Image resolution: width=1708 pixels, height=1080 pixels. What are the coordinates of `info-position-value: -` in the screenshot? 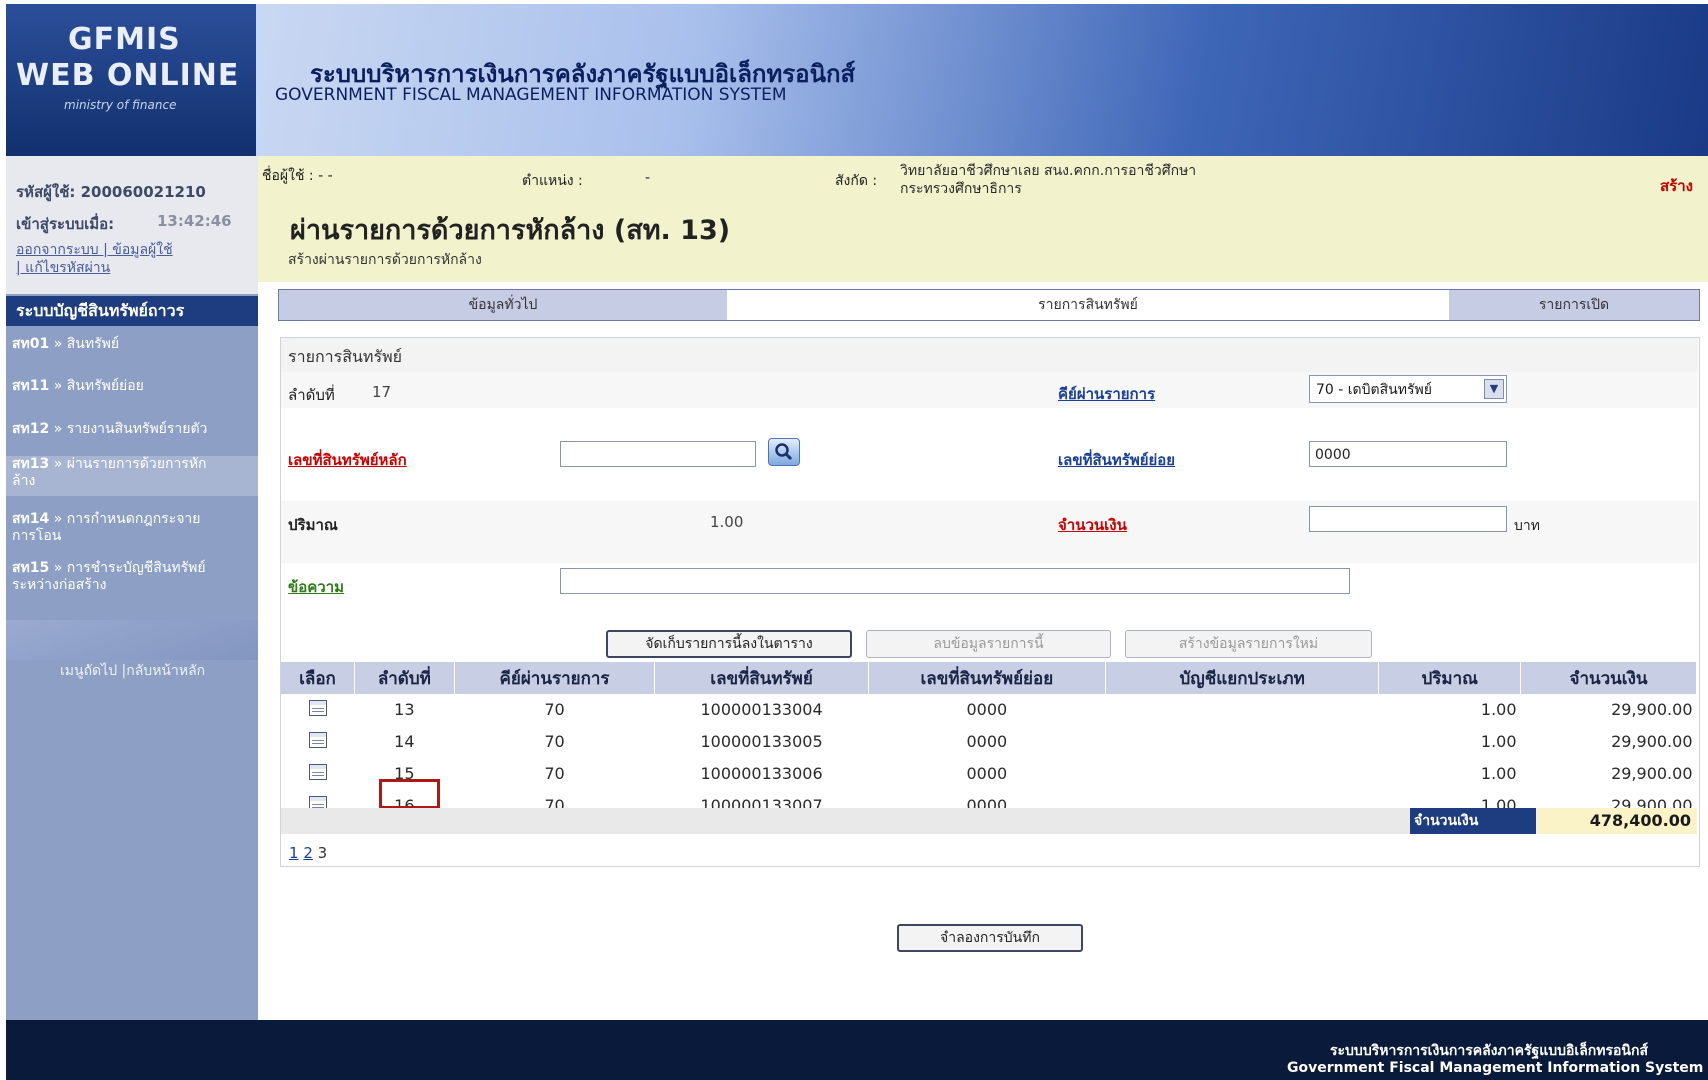 It's located at (648, 178).